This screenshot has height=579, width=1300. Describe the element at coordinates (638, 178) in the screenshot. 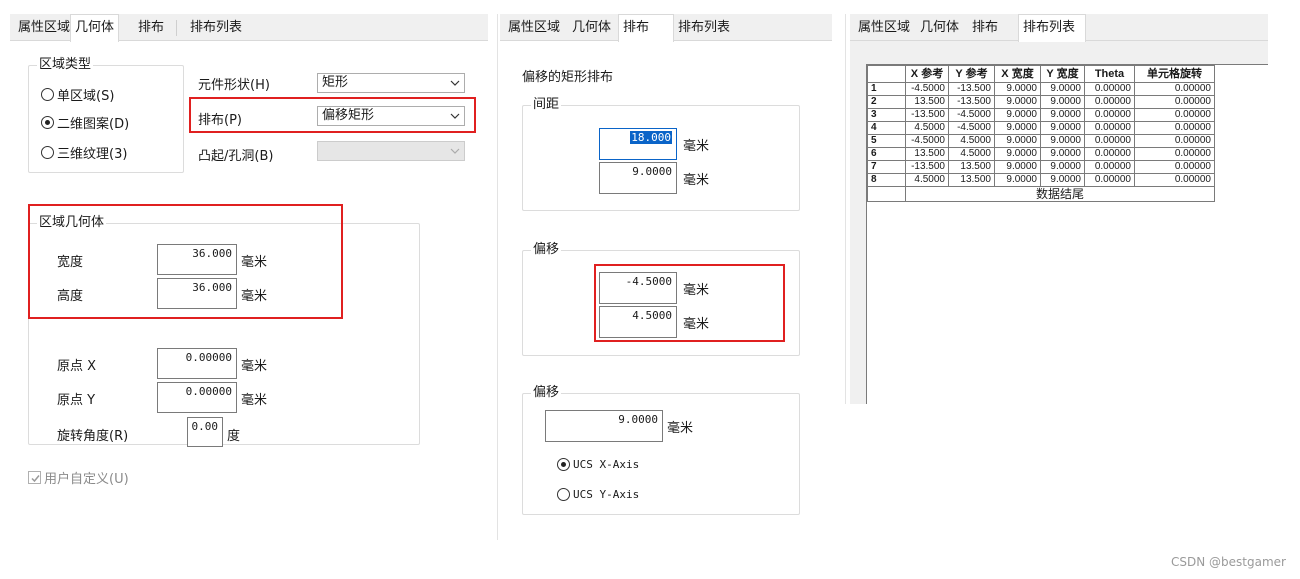

I see `spacing-y-input: 9.0000` at that location.